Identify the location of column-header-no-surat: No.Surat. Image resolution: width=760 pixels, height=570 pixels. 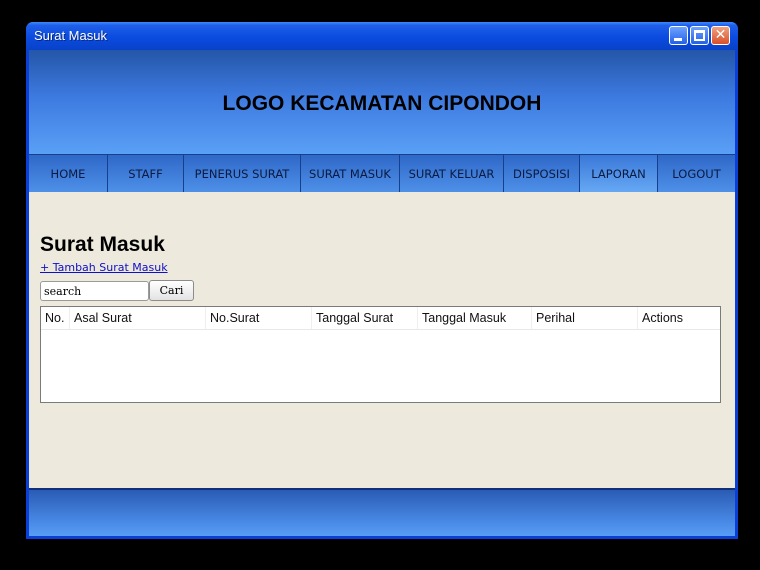
(259, 318).